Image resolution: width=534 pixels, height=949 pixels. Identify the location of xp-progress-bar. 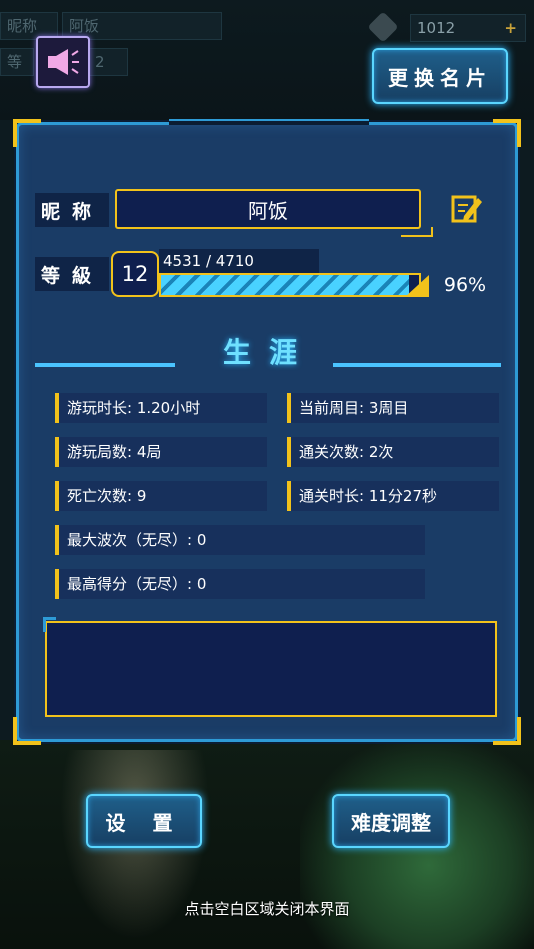
(290, 285).